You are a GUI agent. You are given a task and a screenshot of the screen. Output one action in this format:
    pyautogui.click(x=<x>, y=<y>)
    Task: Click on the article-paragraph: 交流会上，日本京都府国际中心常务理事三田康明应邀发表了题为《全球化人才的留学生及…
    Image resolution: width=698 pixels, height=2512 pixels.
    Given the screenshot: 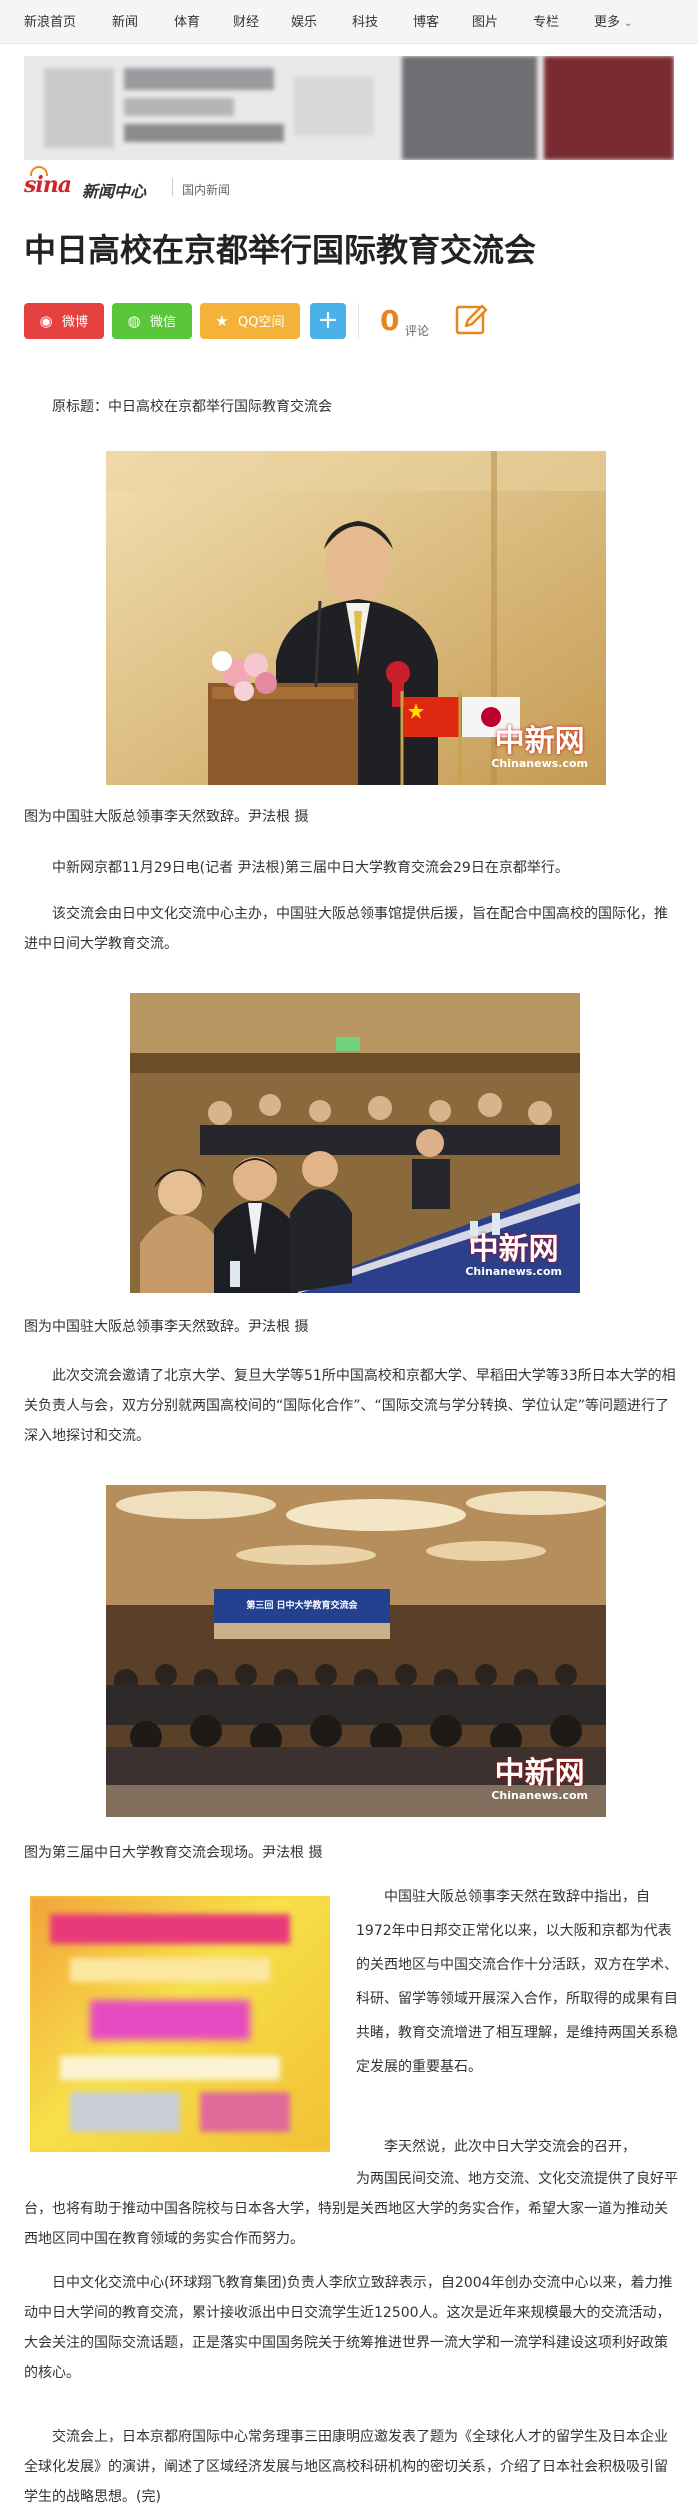 What is the action you would take?
    pyautogui.click(x=346, y=2467)
    